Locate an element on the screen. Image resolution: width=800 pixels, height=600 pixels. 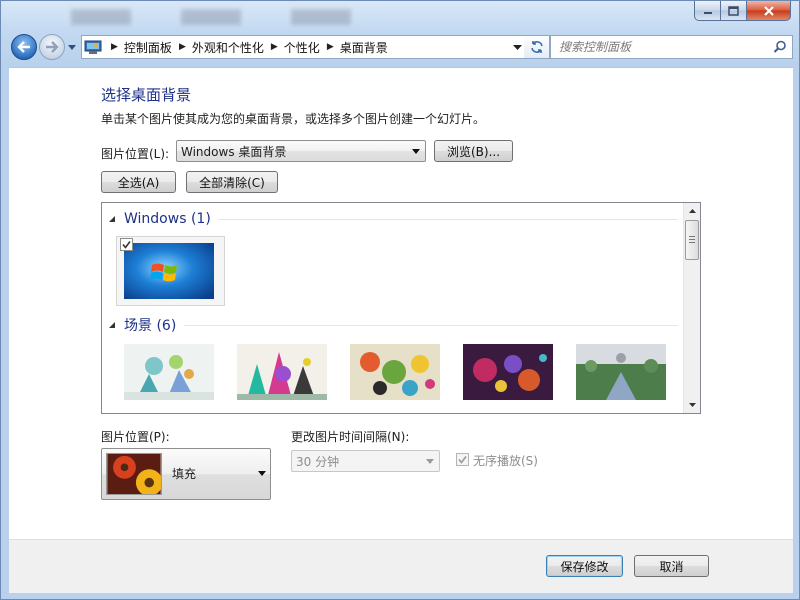
picture-position-select: 填充 is located at coordinates (186, 474).